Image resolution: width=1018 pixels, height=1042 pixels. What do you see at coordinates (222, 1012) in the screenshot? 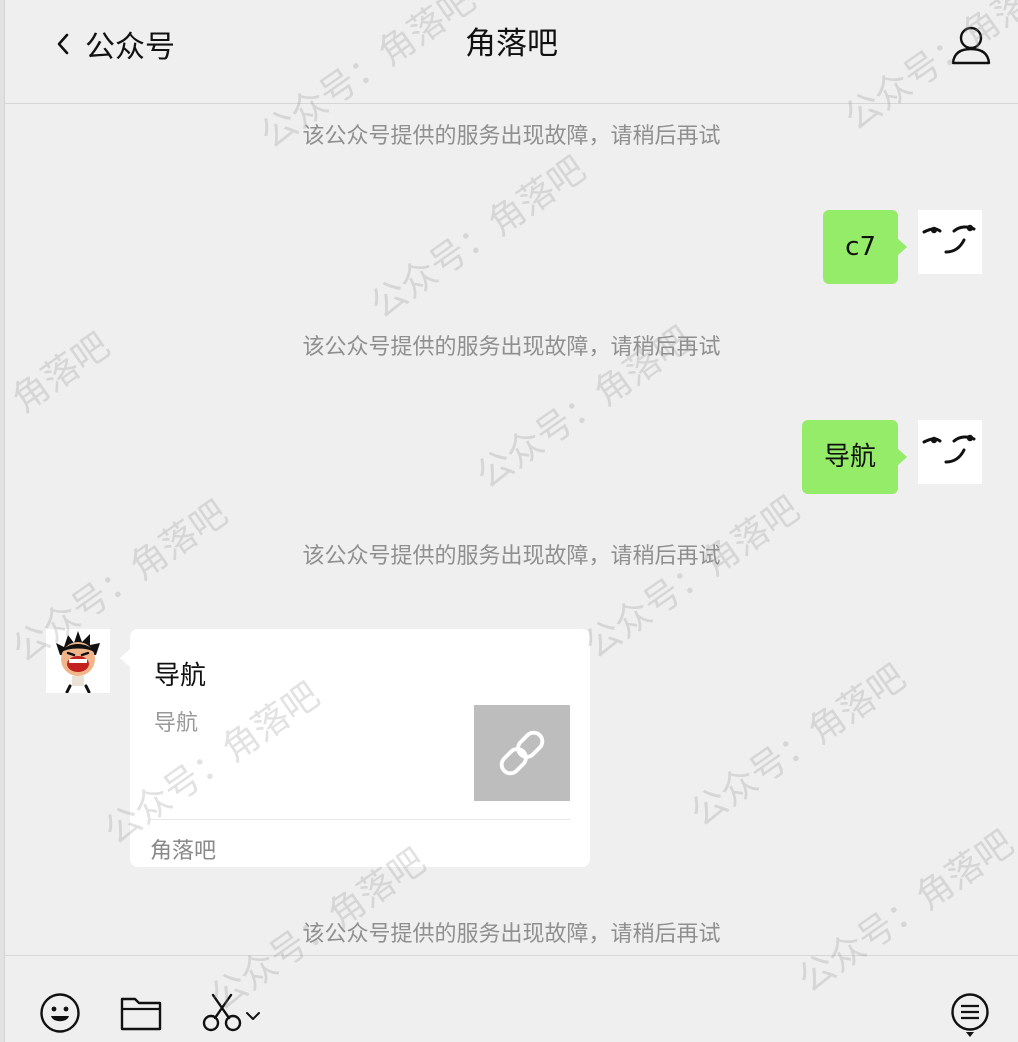
I see `scissors-icon` at bounding box center [222, 1012].